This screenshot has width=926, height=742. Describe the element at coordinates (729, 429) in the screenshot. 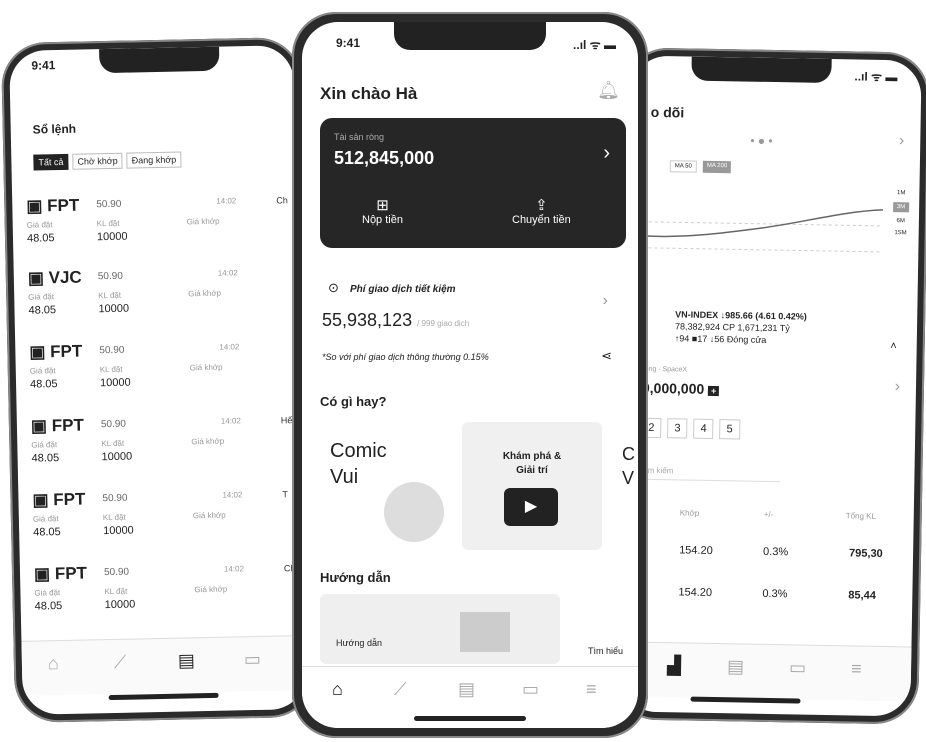

I see `page-button: 5` at that location.